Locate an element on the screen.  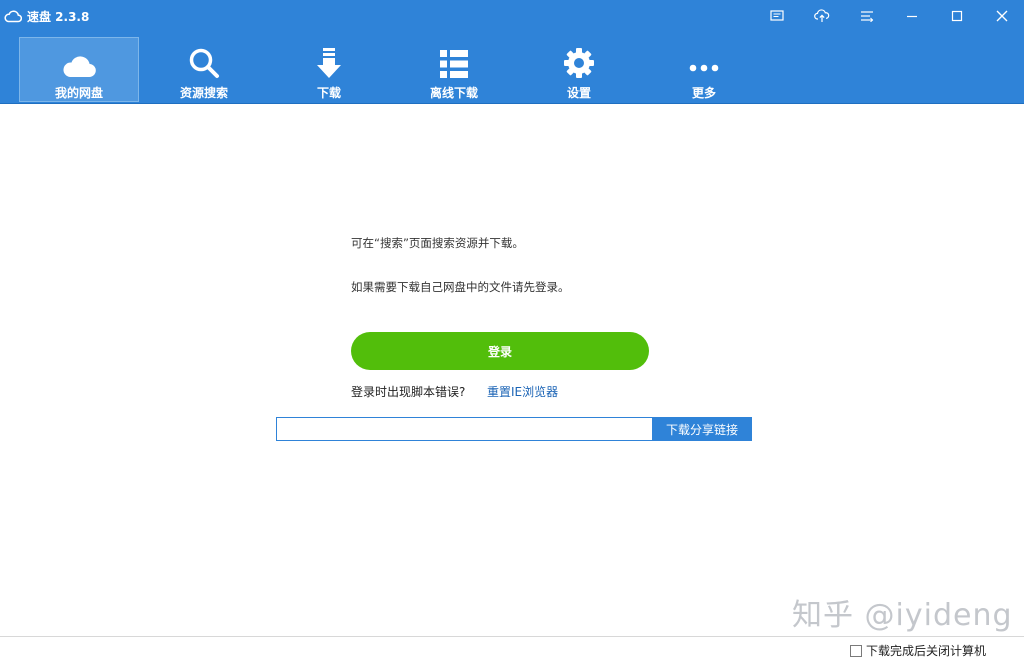
app-logo-icon is located at coordinates (13, 16).